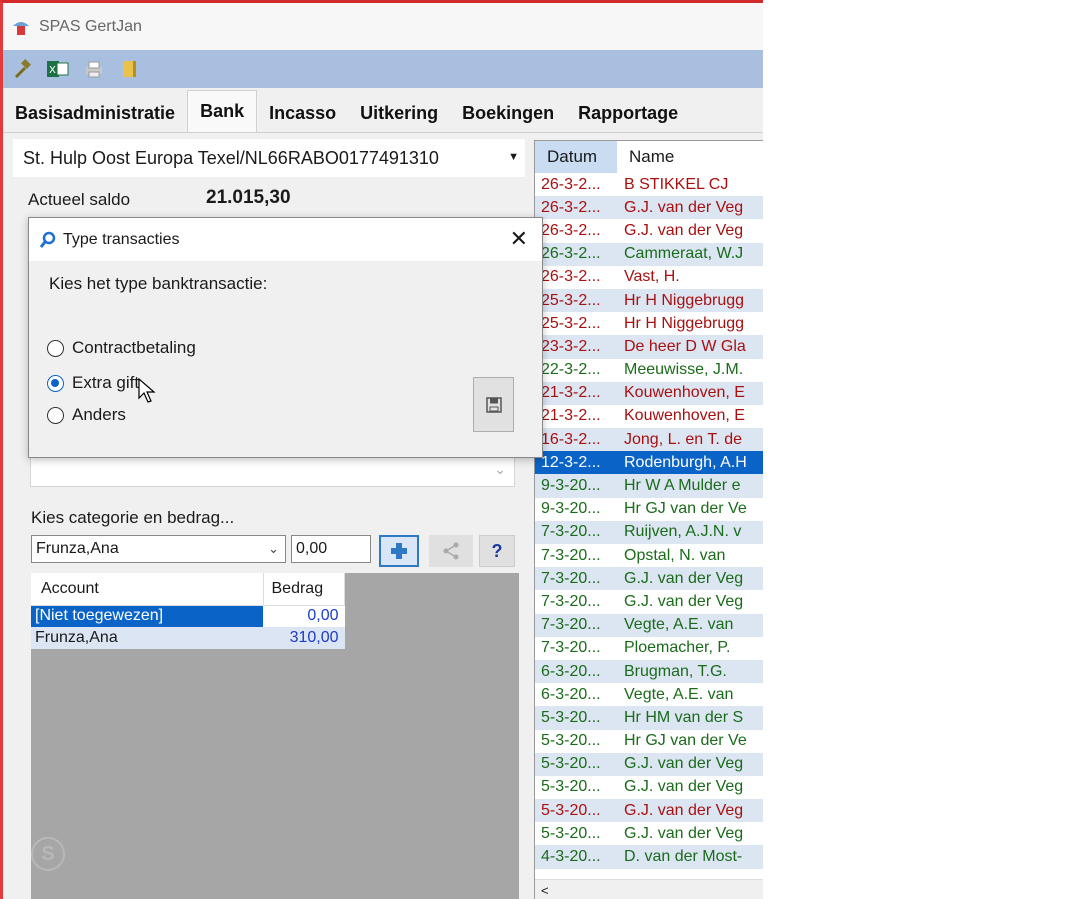 The image size is (1072, 899). I want to click on transaction-name: De heer D W Gla, so click(685, 346).